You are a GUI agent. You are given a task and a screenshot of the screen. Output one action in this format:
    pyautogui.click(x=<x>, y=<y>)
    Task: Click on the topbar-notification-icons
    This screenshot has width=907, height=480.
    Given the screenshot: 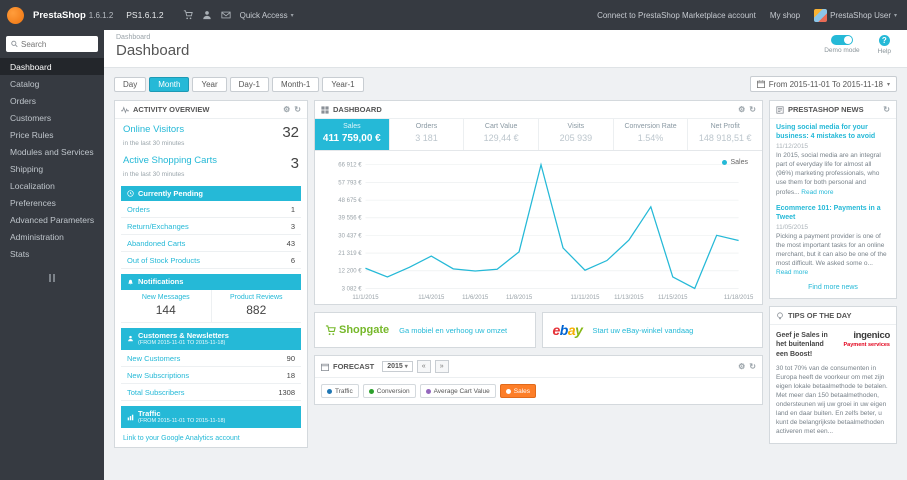 What is the action you would take?
    pyautogui.click(x=207, y=15)
    